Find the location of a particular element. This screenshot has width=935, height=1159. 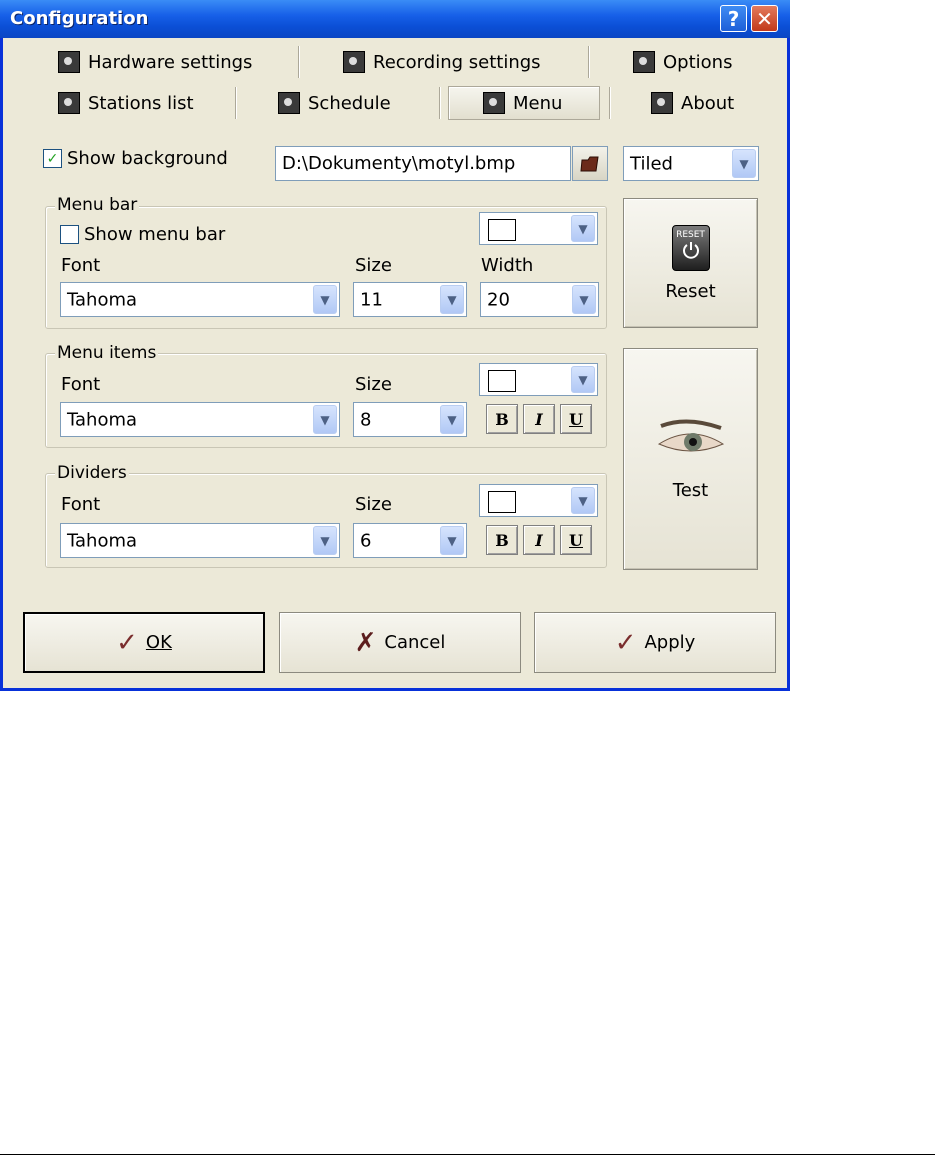

record-icon is located at coordinates (354, 62).